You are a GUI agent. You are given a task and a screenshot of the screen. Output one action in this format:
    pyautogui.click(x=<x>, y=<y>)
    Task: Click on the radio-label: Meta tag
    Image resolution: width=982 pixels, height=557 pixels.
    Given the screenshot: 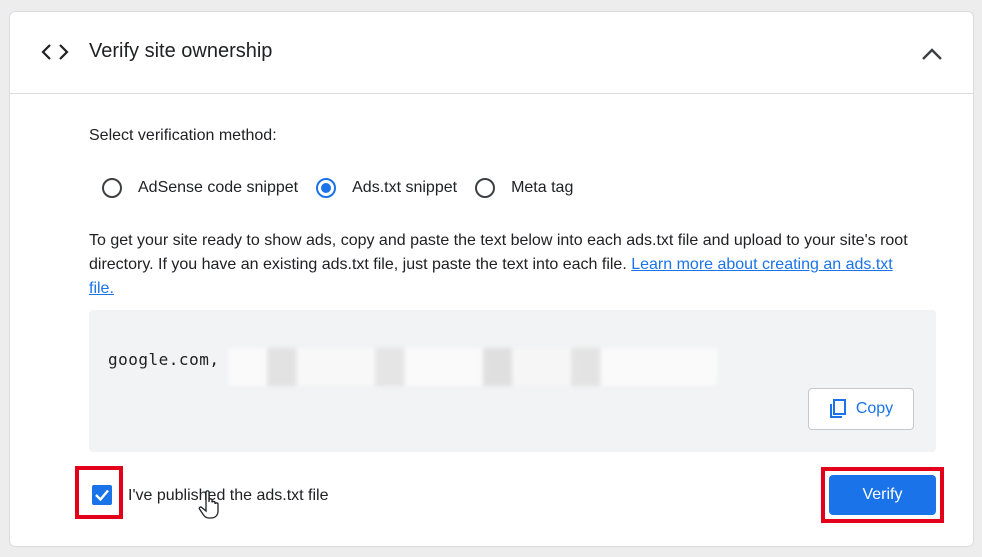 What is the action you would take?
    pyautogui.click(x=542, y=187)
    